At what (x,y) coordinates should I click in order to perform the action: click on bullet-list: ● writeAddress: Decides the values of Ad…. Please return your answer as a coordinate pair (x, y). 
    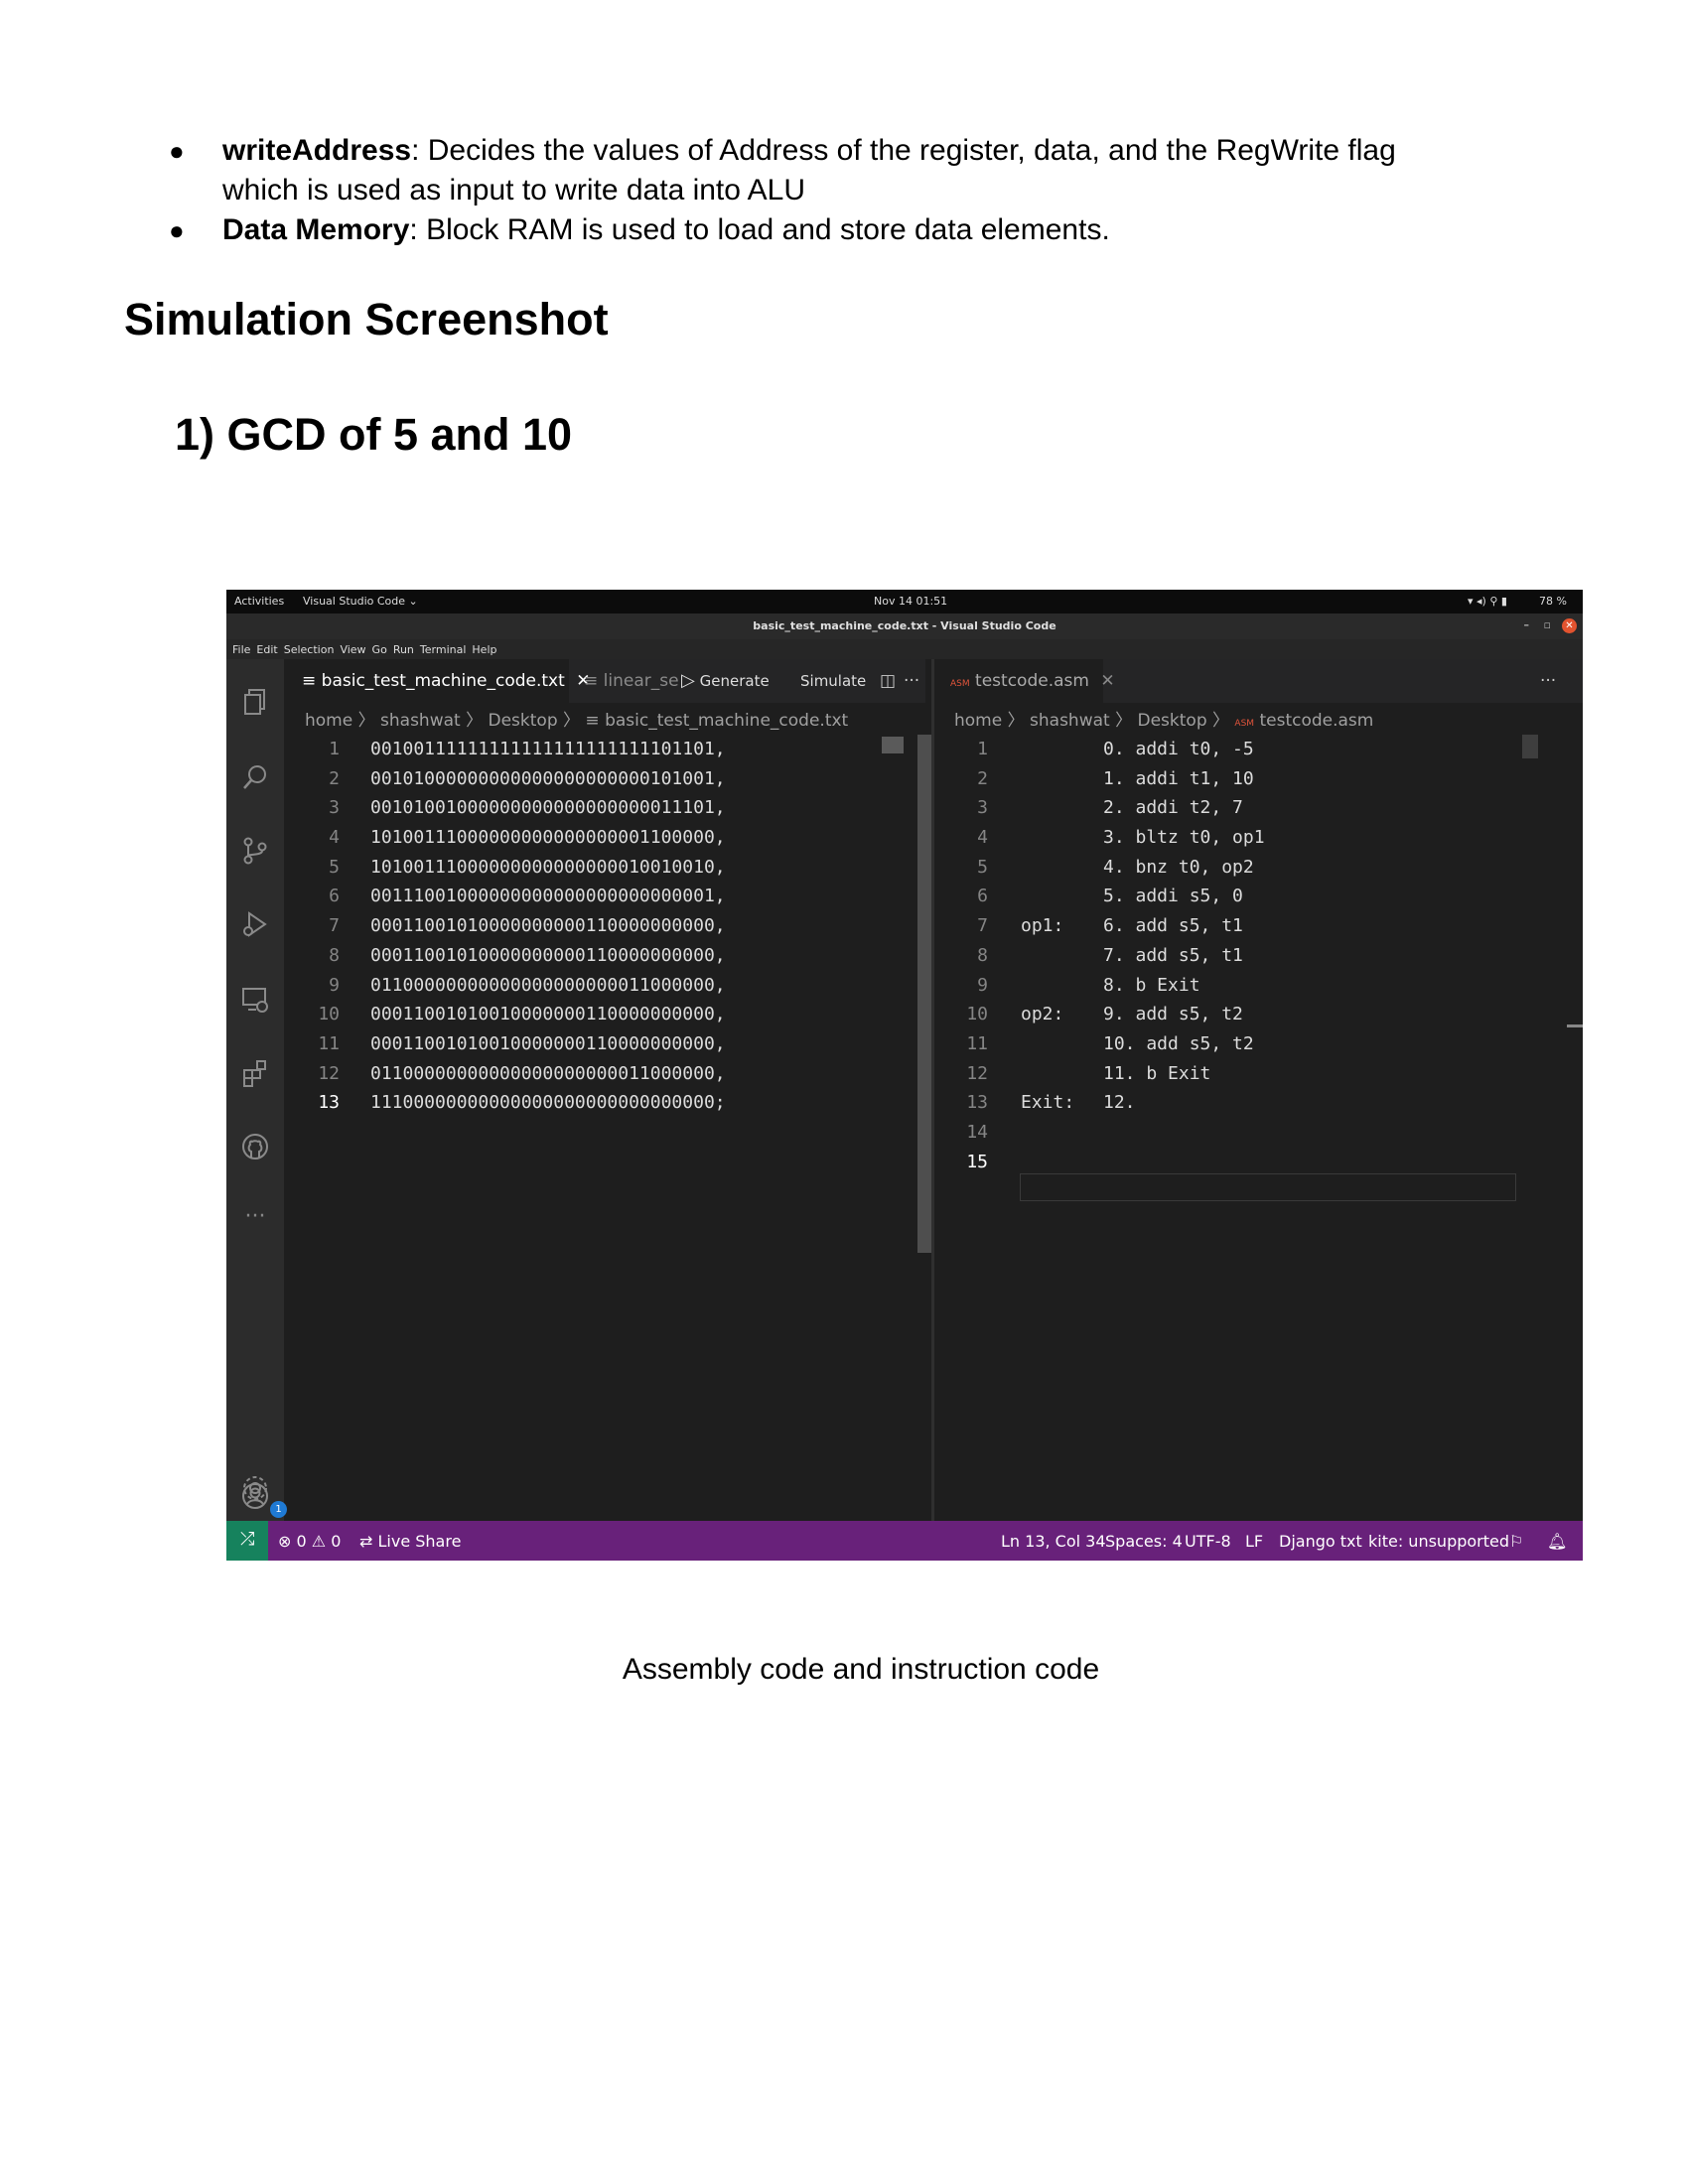
    Looking at the image, I should click on (814, 190).